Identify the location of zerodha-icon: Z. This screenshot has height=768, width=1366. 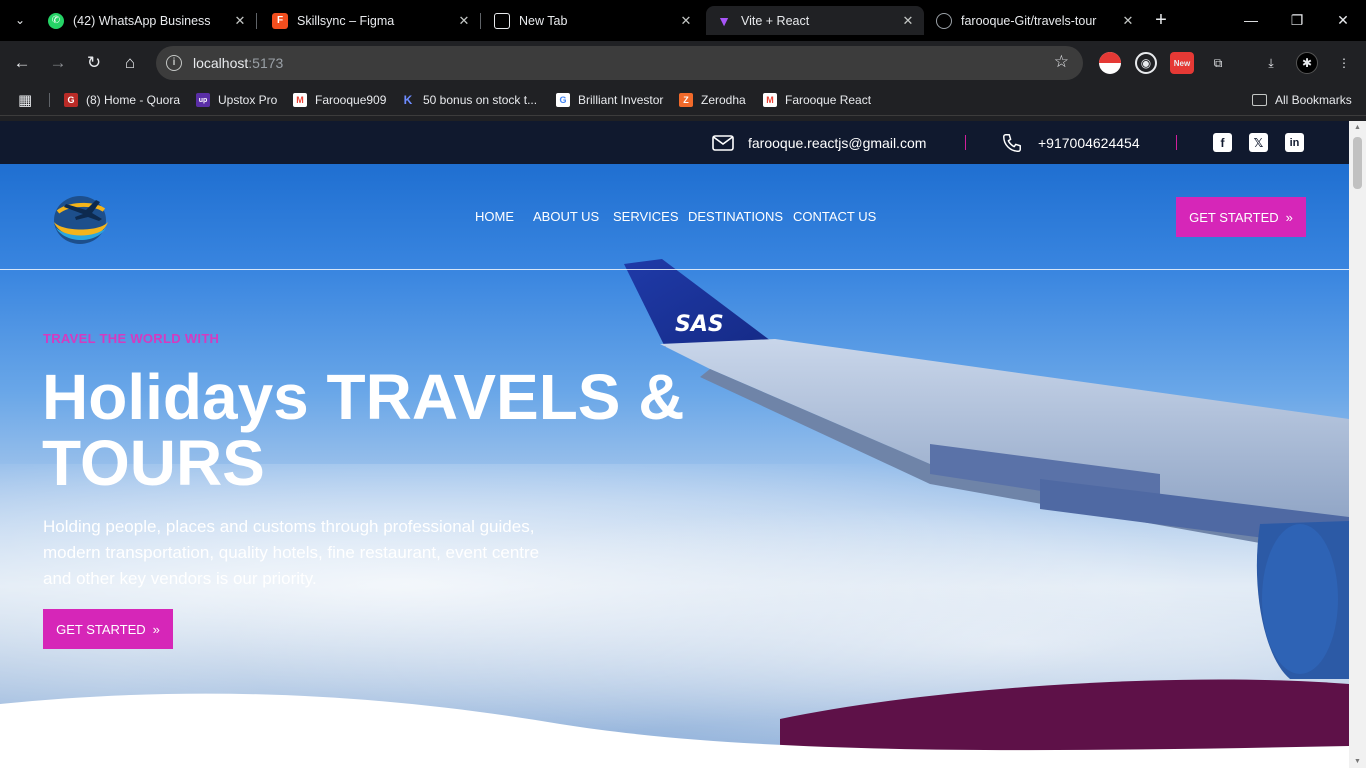
(686, 100).